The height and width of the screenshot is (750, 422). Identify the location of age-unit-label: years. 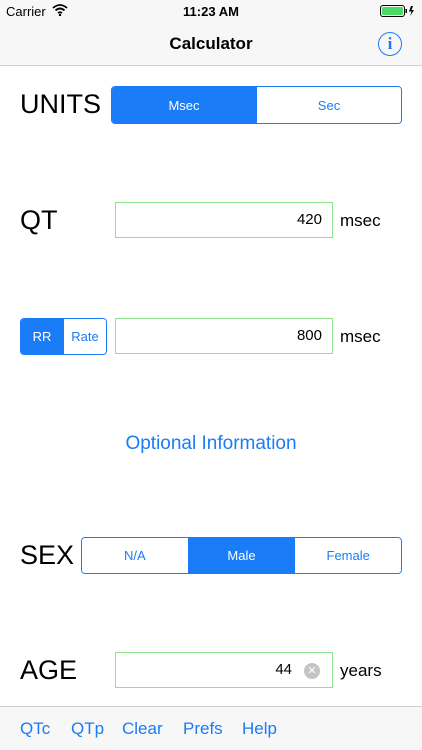
(361, 670).